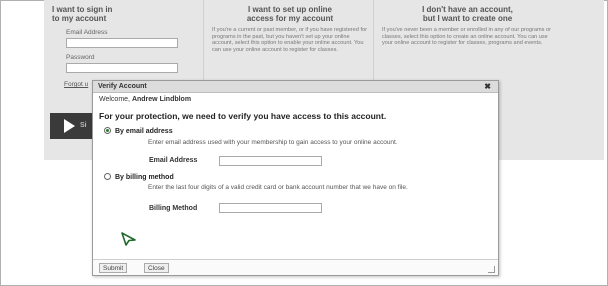 The width and height of the screenshot is (608, 286). What do you see at coordinates (107, 176) in the screenshot?
I see `billing-radio` at bounding box center [107, 176].